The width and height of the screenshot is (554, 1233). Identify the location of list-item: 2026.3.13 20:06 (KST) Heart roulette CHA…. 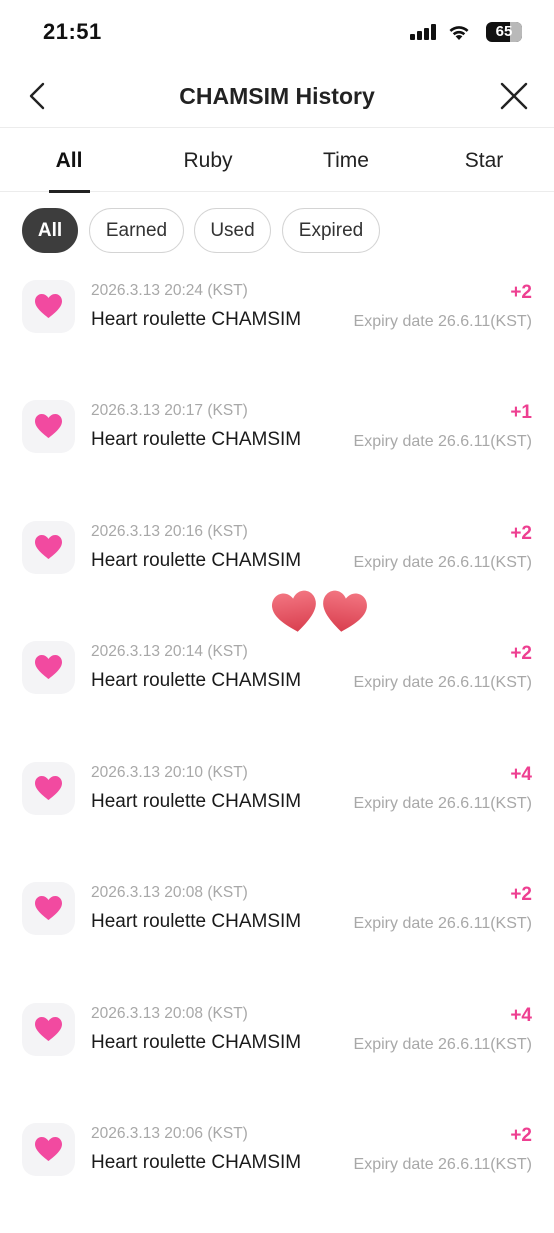
(277, 1173).